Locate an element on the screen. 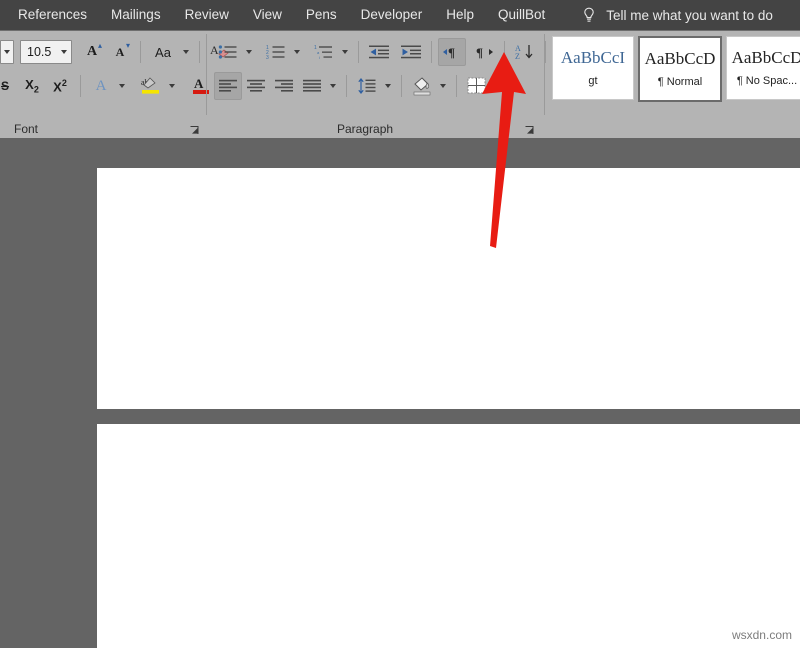 Image resolution: width=800 pixels, height=648 pixels. change-case-chevron-down-icon is located at coordinates (186, 52).